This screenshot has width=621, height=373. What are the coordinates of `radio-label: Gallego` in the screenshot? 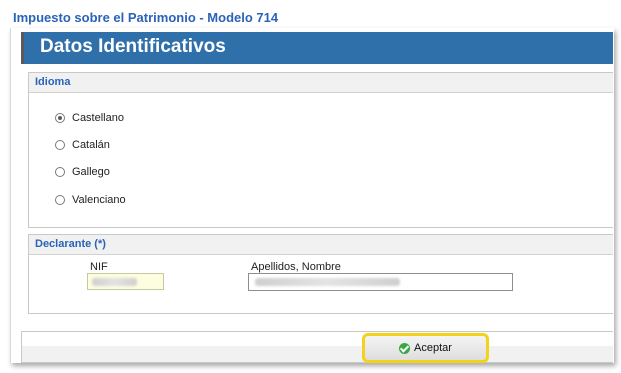 It's located at (91, 172).